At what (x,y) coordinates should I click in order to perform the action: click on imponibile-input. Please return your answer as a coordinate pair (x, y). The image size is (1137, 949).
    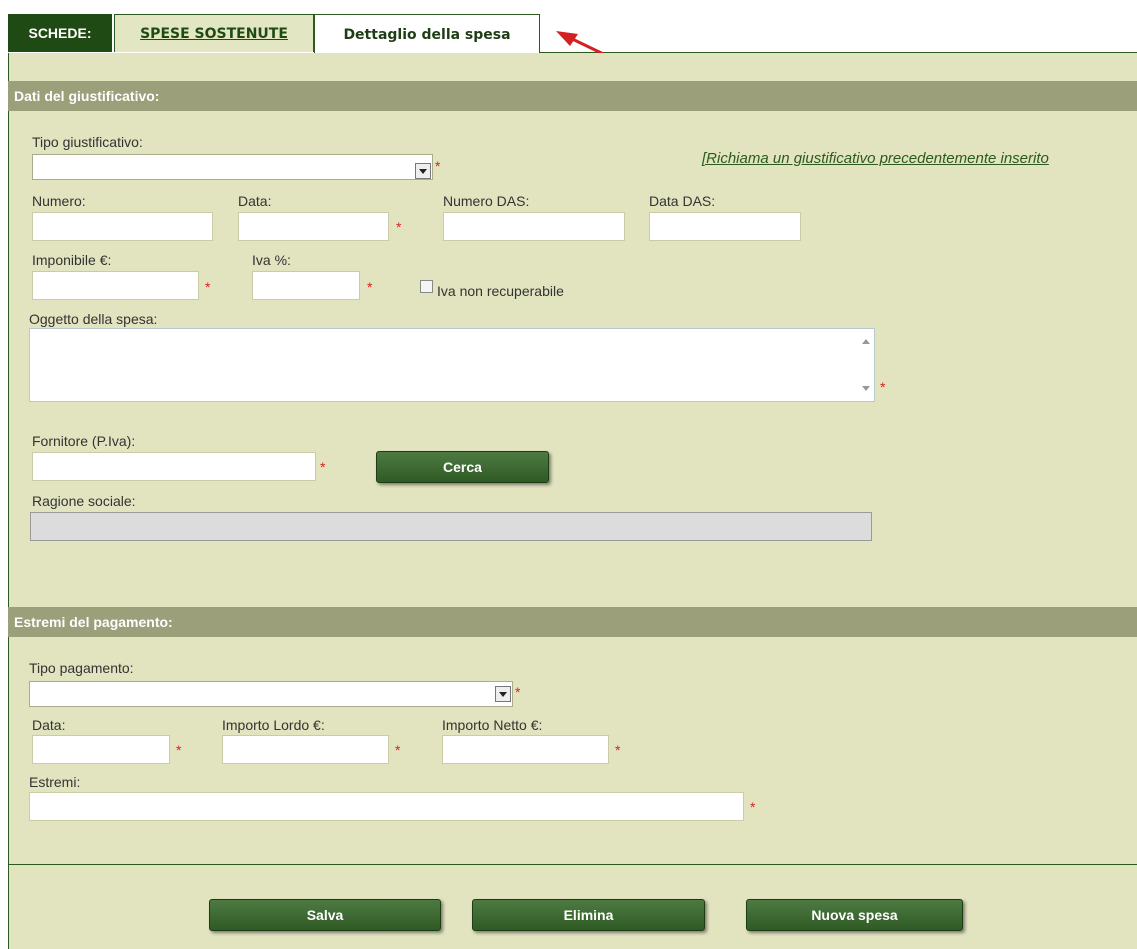
    Looking at the image, I should click on (115, 285).